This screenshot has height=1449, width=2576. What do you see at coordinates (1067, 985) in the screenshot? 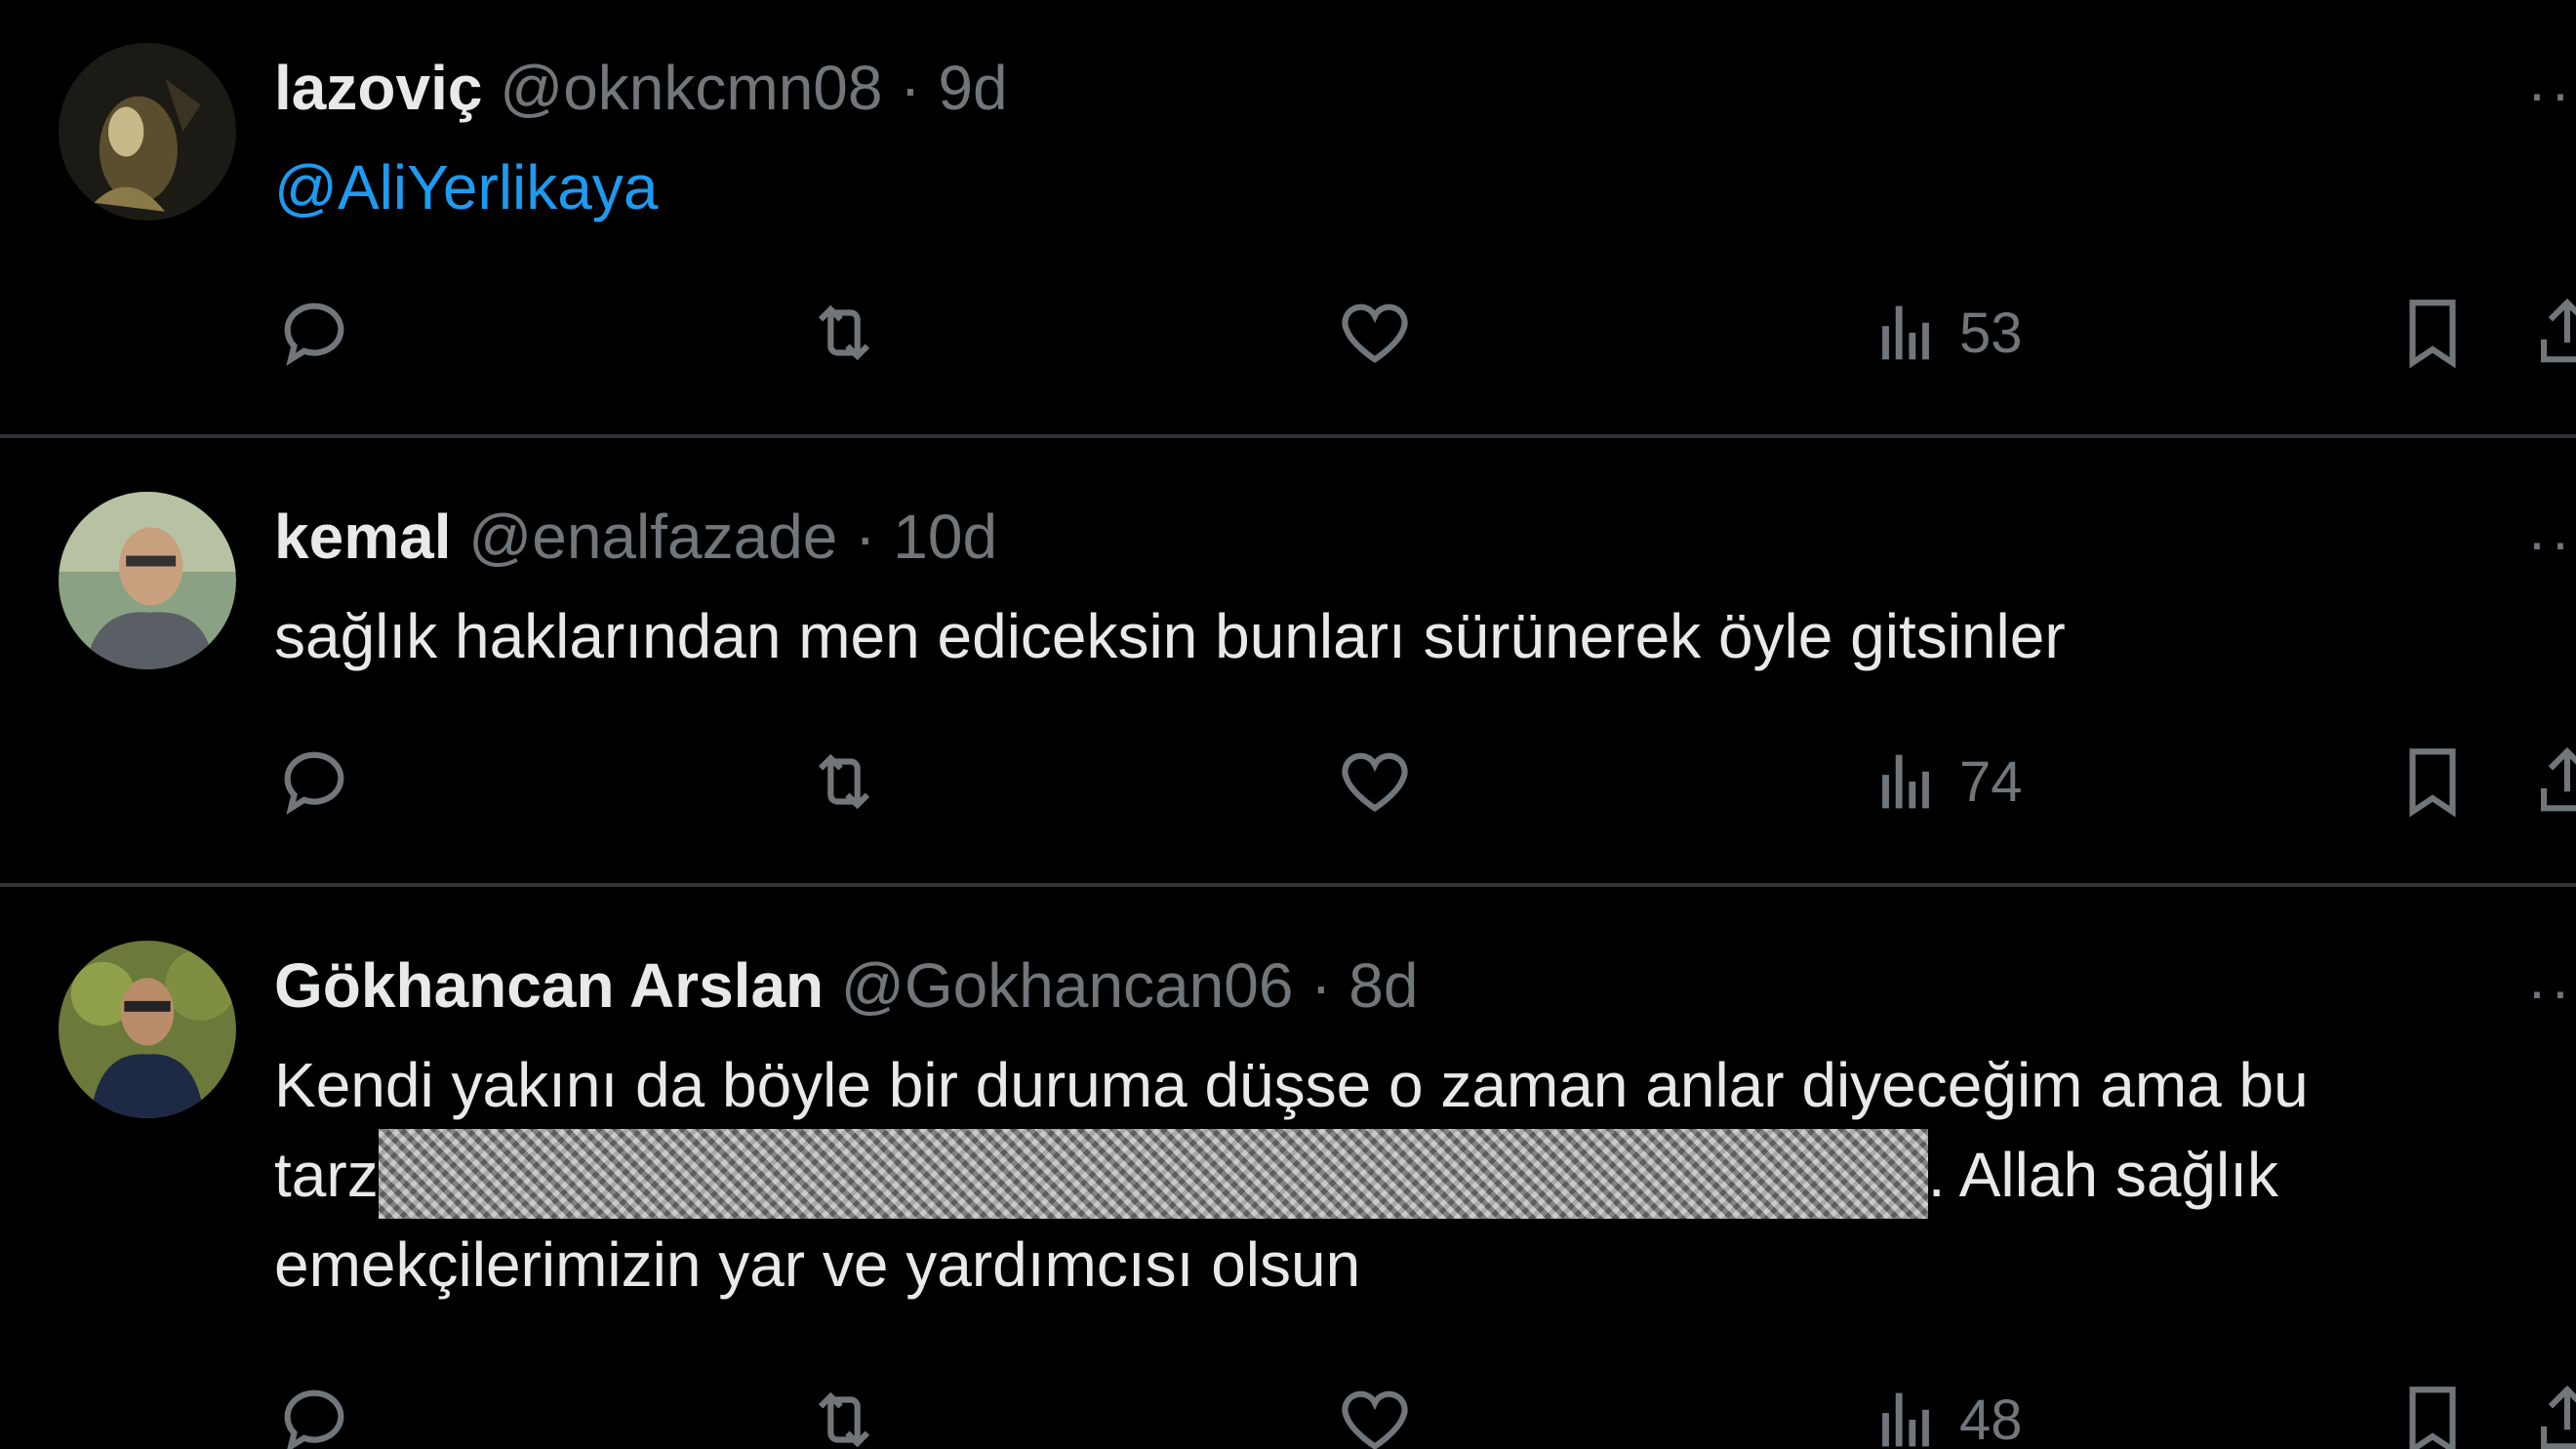
I see `user-handle: @Gokhancan06` at bounding box center [1067, 985].